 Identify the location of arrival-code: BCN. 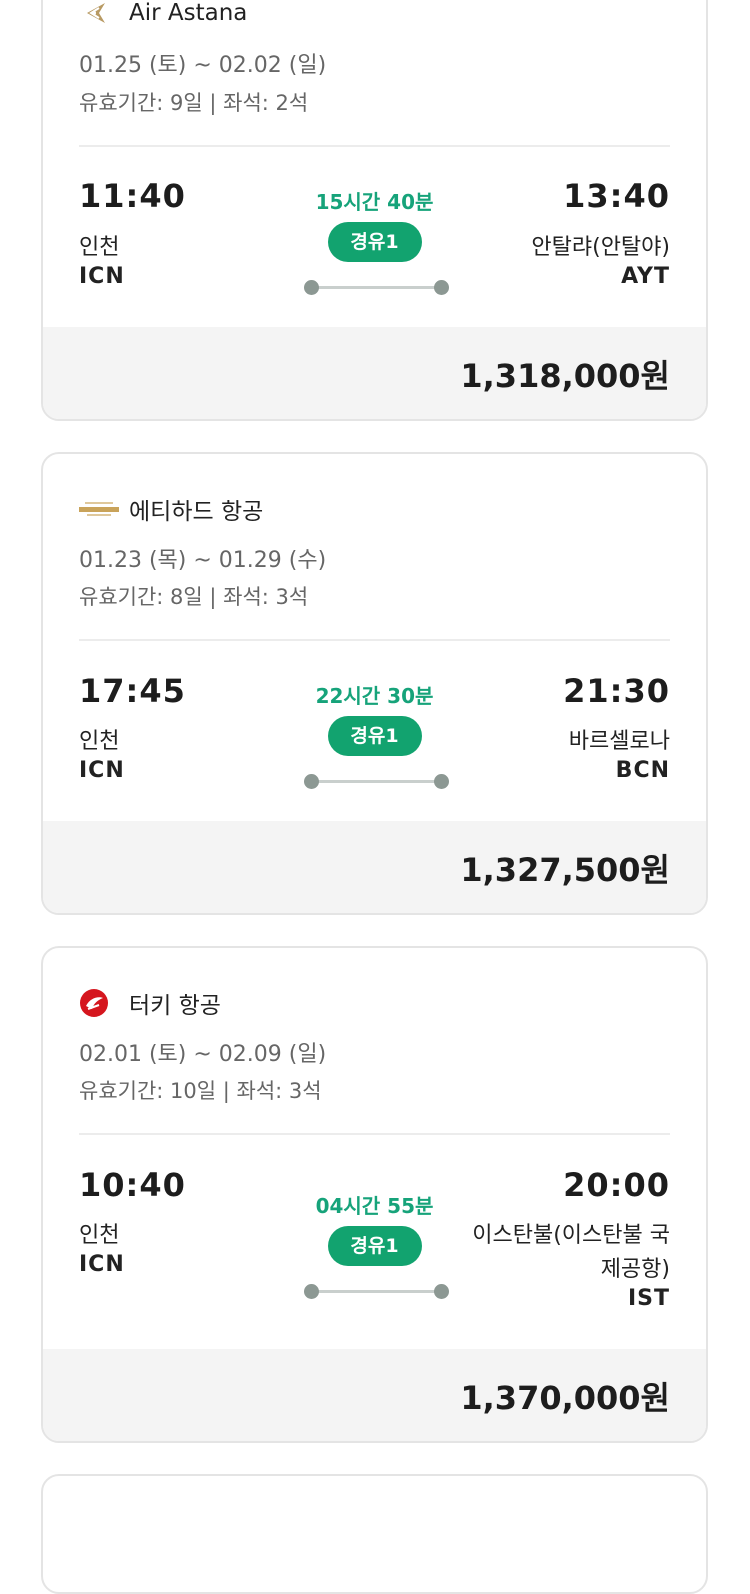
(642, 770).